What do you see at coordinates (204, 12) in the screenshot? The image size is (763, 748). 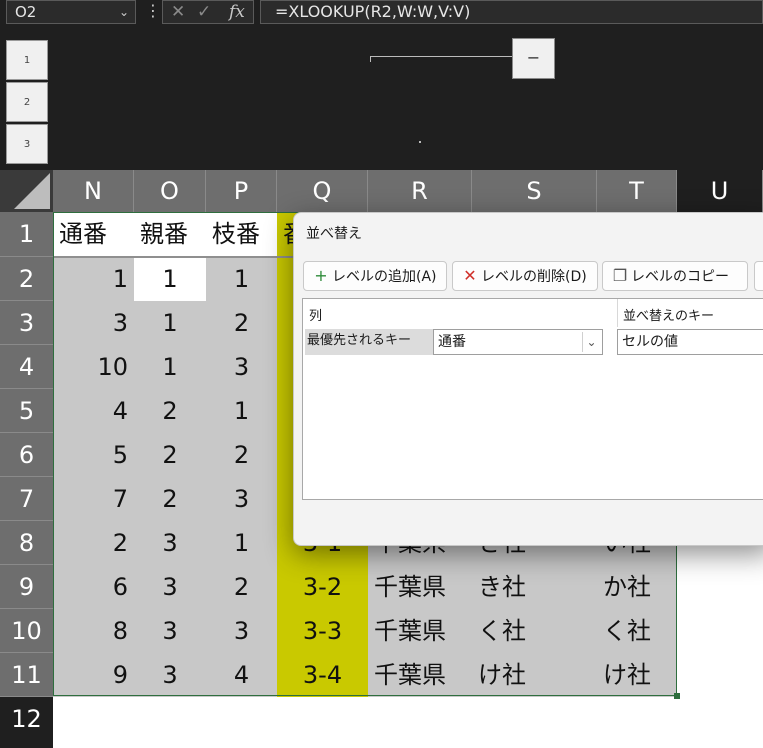 I see `check-icon: ✓` at bounding box center [204, 12].